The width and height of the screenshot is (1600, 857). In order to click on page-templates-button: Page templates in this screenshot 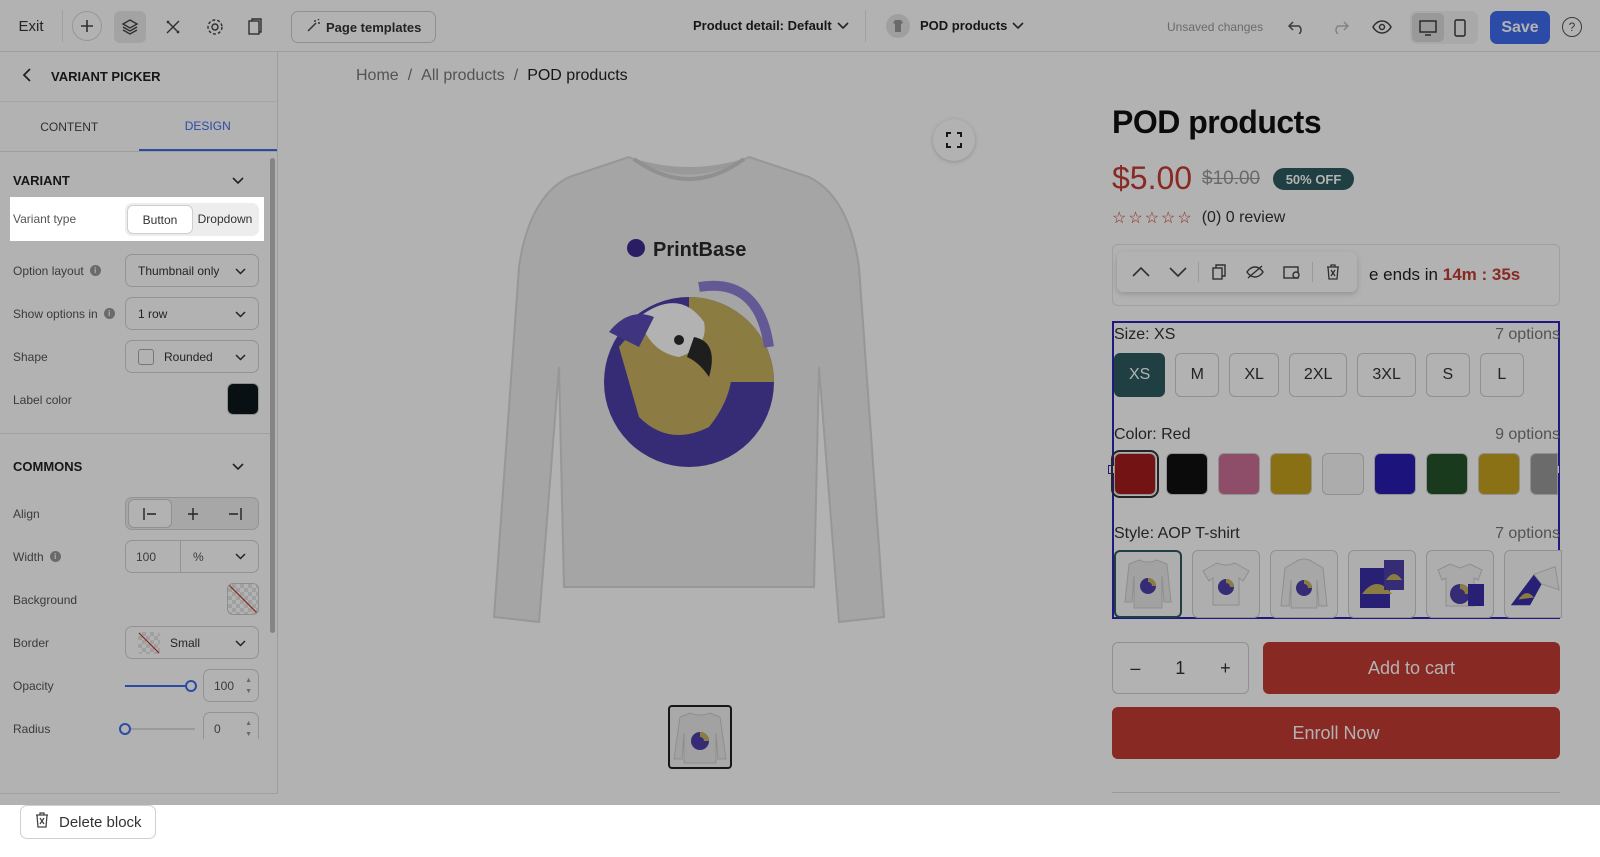, I will do `click(363, 27)`.